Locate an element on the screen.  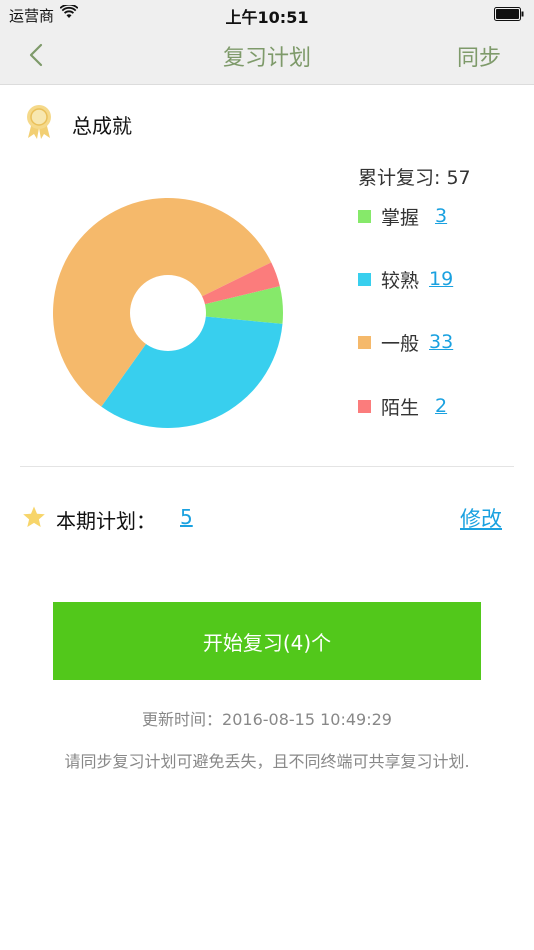
start-review-button: 开始复习(4)个 is located at coordinates (267, 641).